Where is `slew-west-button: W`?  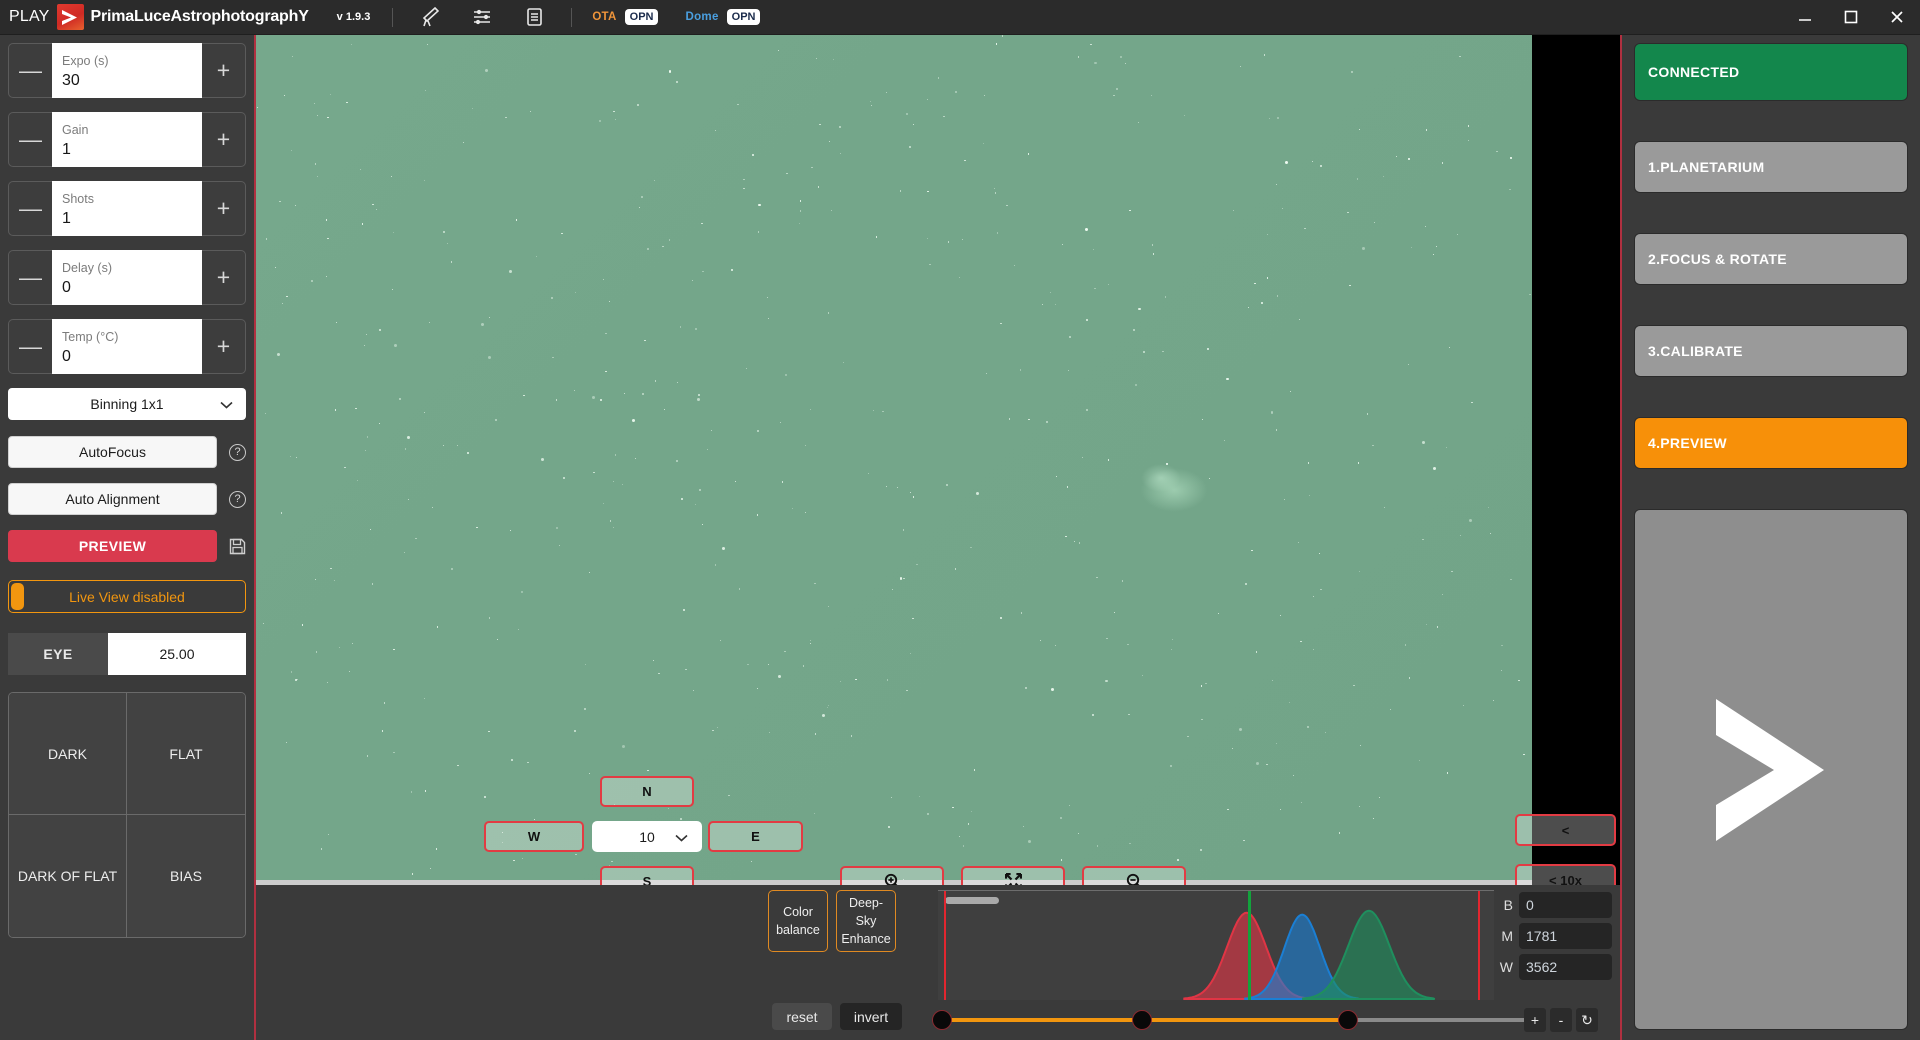 slew-west-button: W is located at coordinates (534, 836).